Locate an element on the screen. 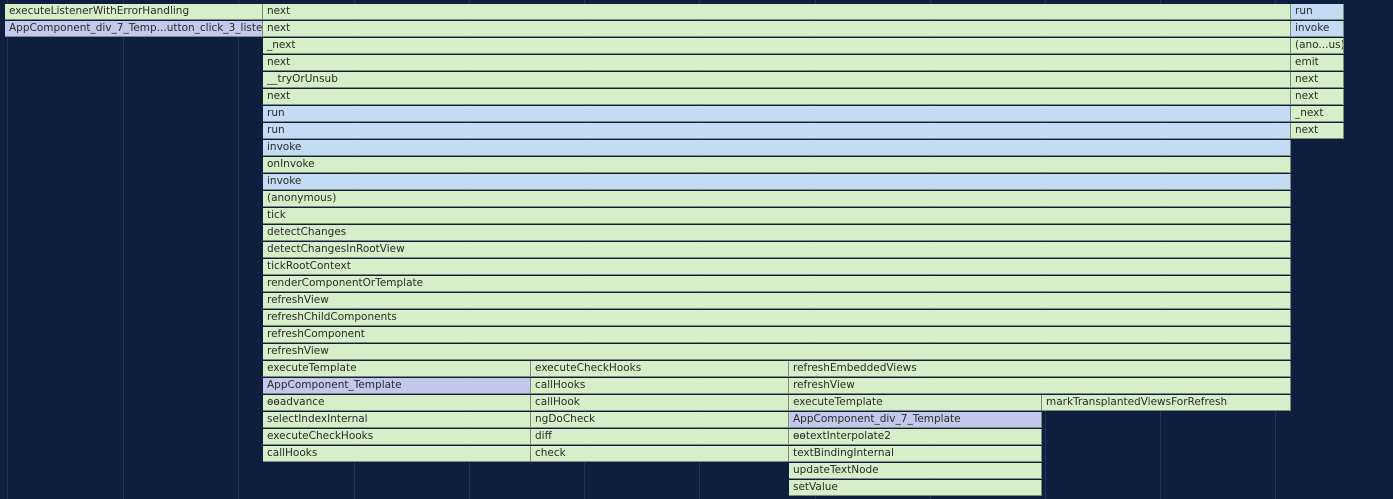 The width and height of the screenshot is (1393, 499). flame-frame: ngDoCheck is located at coordinates (660, 420).